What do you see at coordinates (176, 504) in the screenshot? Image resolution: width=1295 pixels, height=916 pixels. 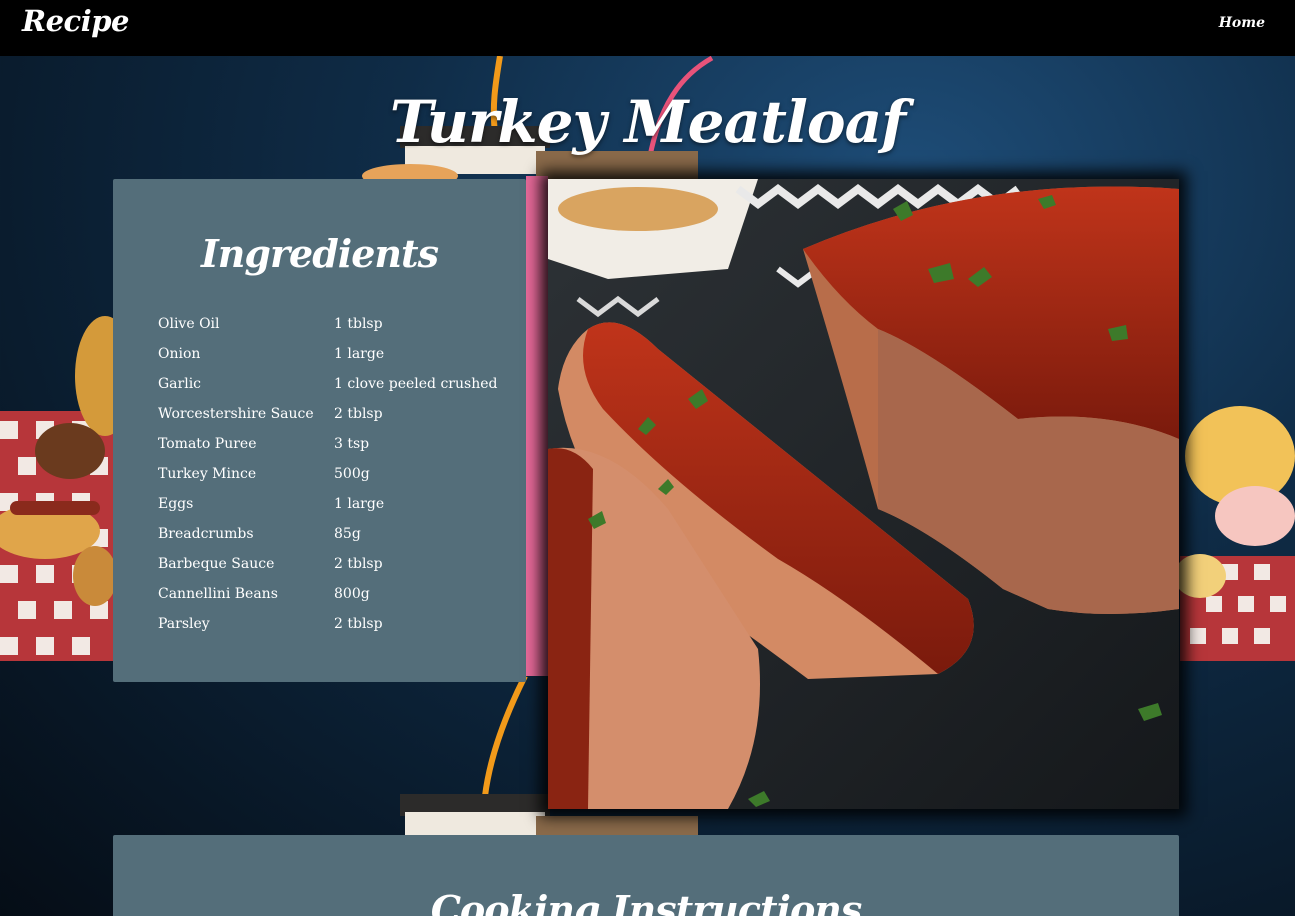 I see `ingredient-name: Eggs` at bounding box center [176, 504].